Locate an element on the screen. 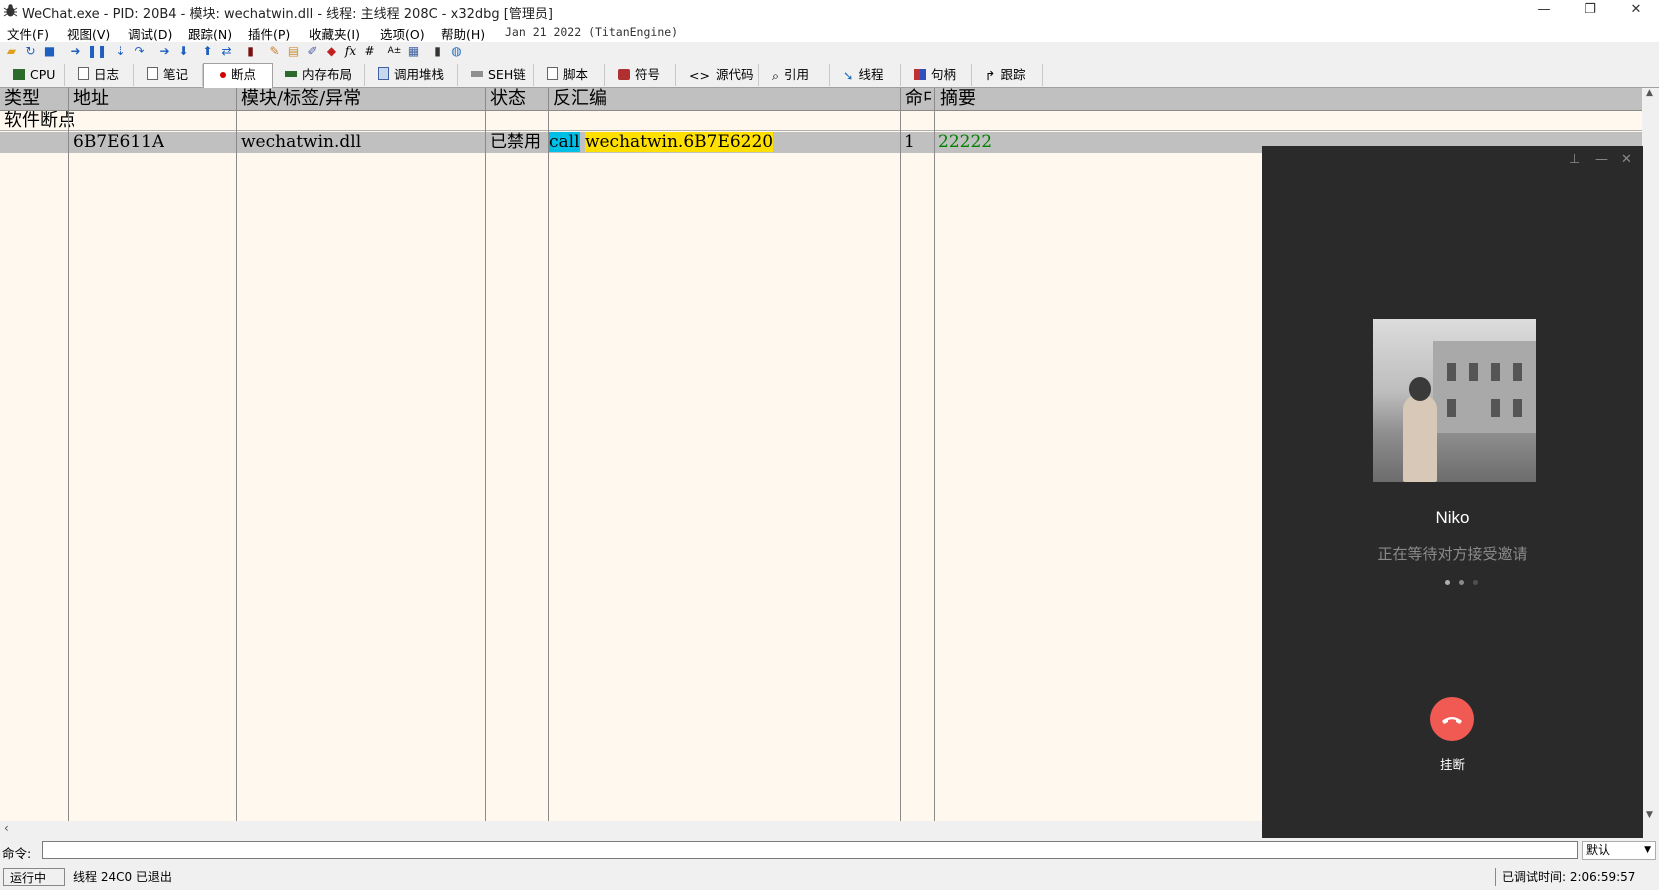  menu-options: 选项(O) is located at coordinates (402, 33).